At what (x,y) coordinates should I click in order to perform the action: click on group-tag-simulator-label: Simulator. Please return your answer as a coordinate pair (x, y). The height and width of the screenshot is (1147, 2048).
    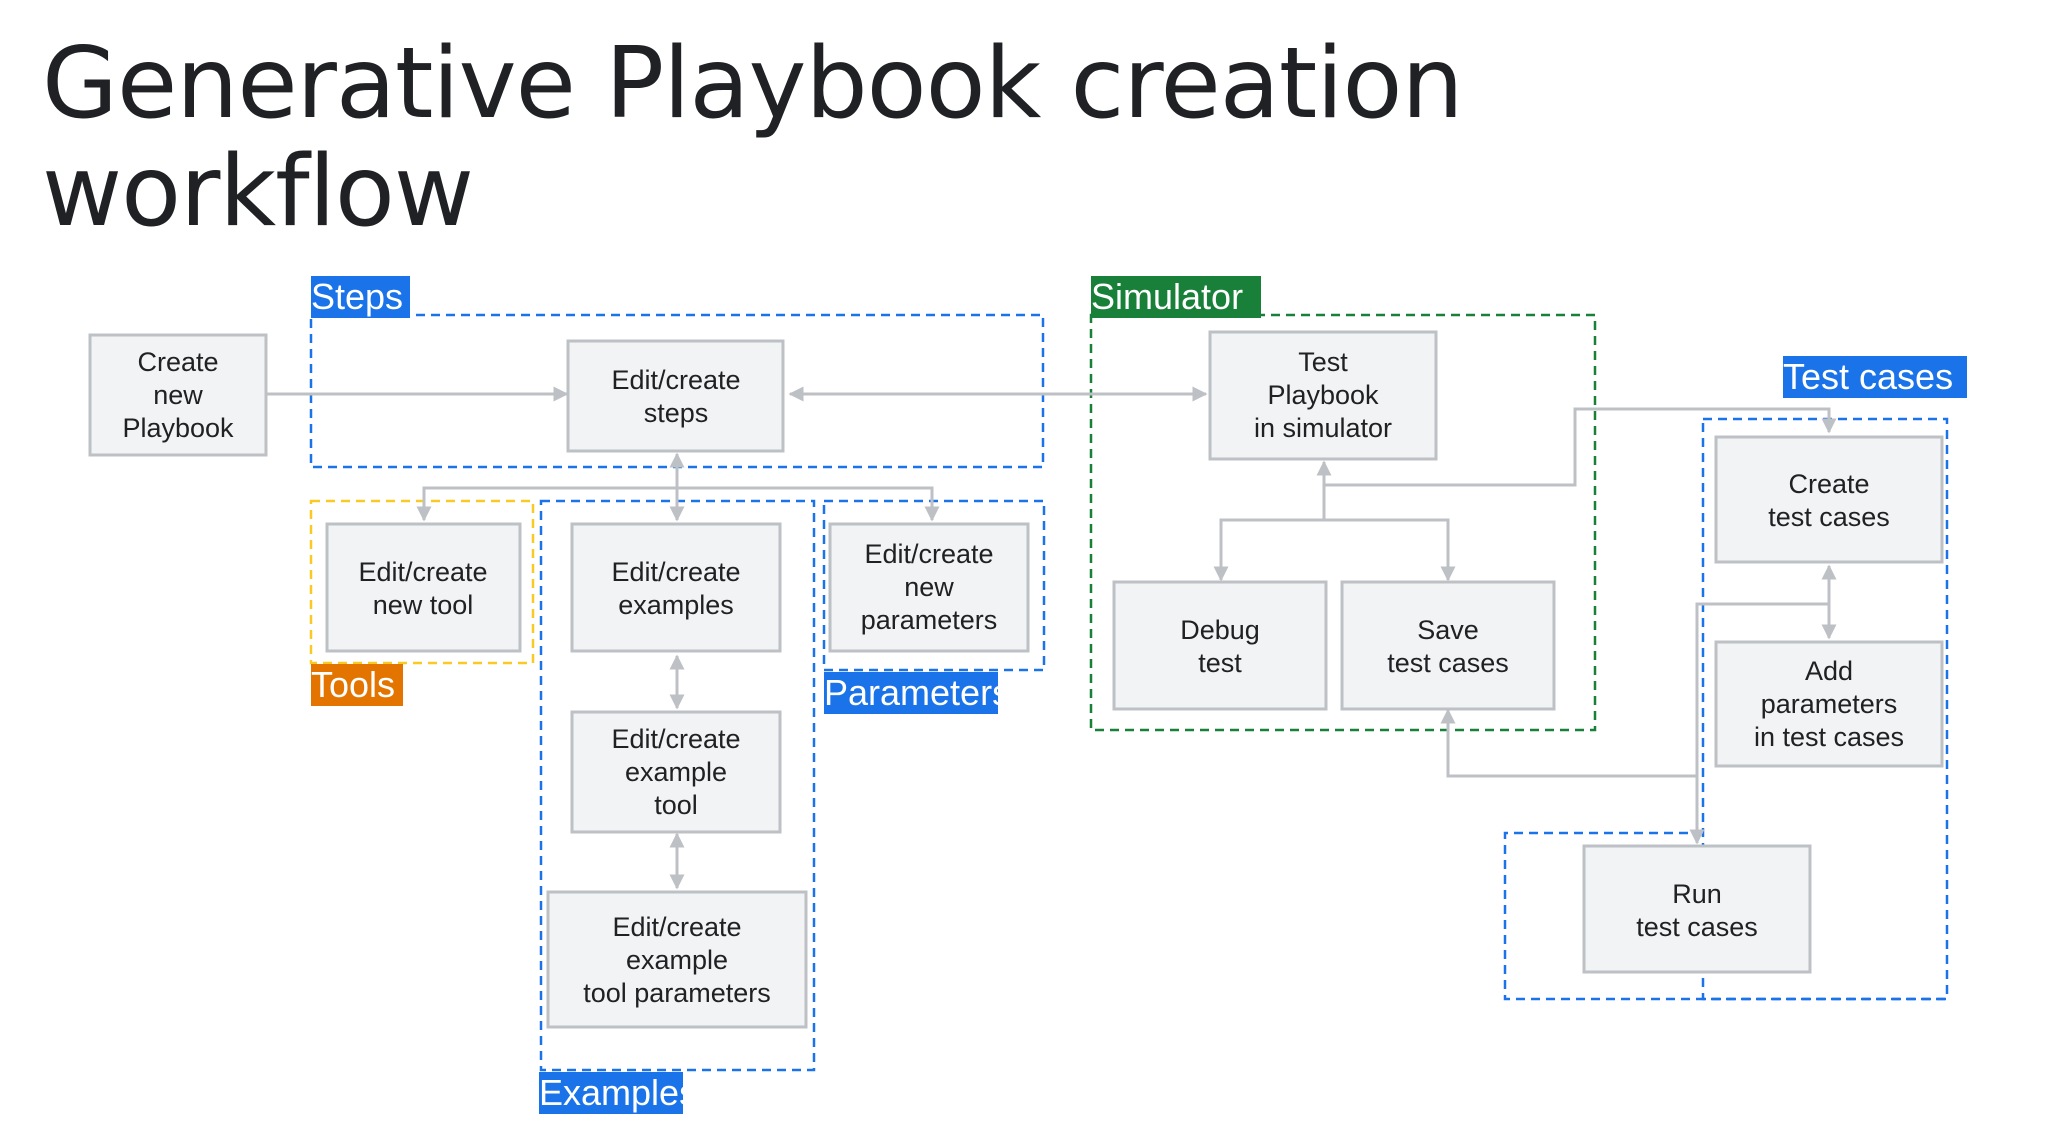
    Looking at the image, I should click on (1167, 296).